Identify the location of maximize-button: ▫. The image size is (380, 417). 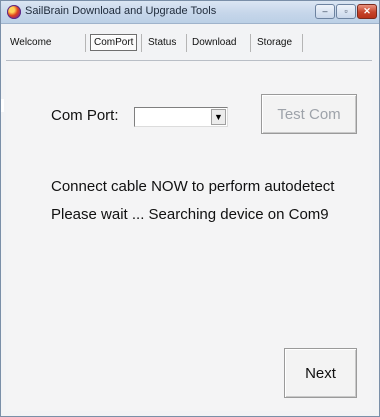
(346, 11).